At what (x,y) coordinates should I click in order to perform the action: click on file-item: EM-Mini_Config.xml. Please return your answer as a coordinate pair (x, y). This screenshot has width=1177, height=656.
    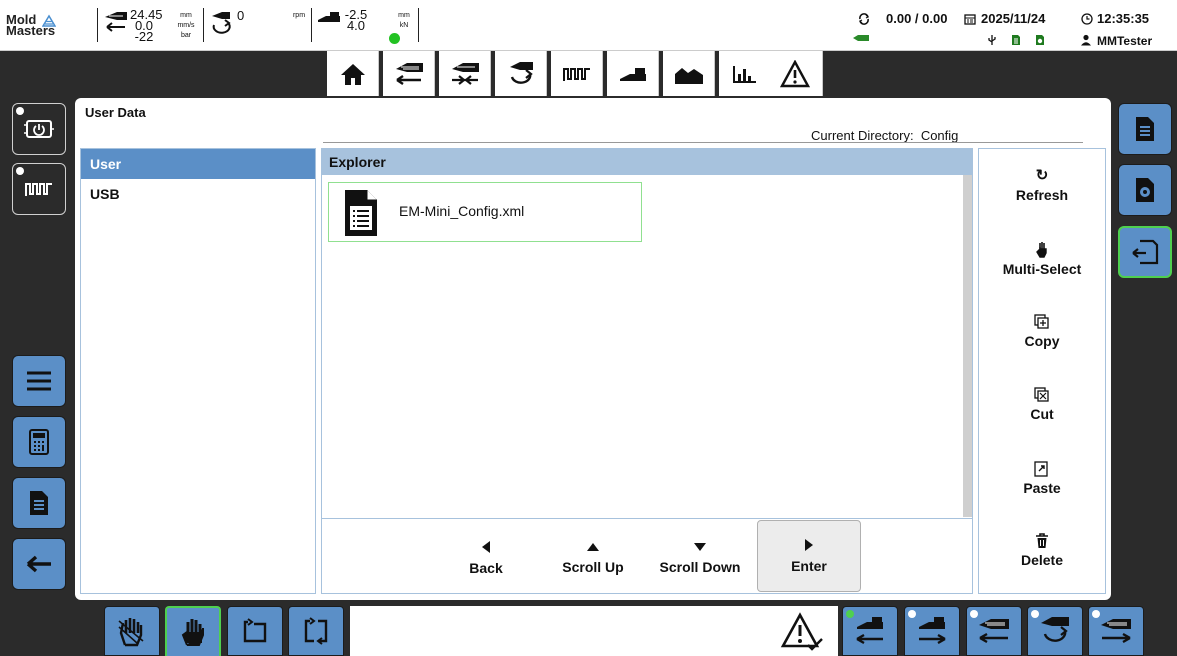
    Looking at the image, I should click on (485, 212).